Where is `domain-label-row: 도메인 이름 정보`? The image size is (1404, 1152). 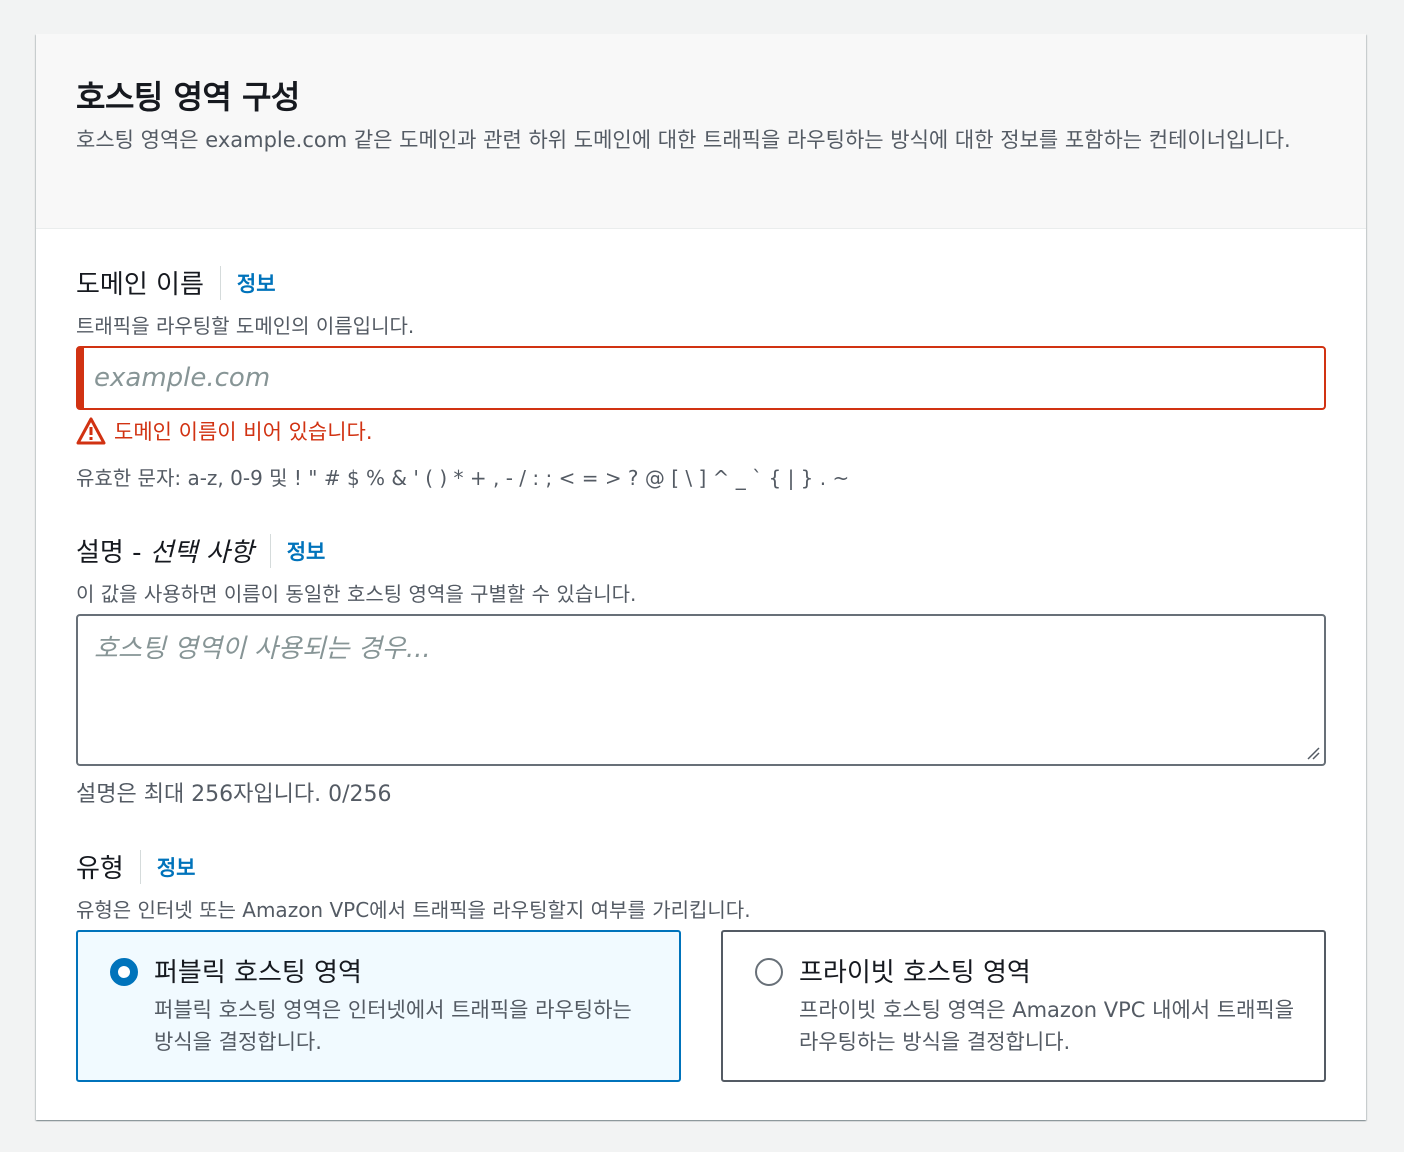
domain-label-row: 도메인 이름 정보 is located at coordinates (176, 282).